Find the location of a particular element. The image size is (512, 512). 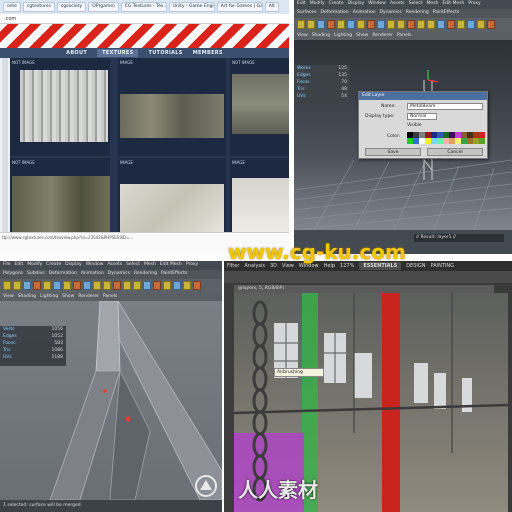

browser-tab: ome is located at coordinates (12, 7).